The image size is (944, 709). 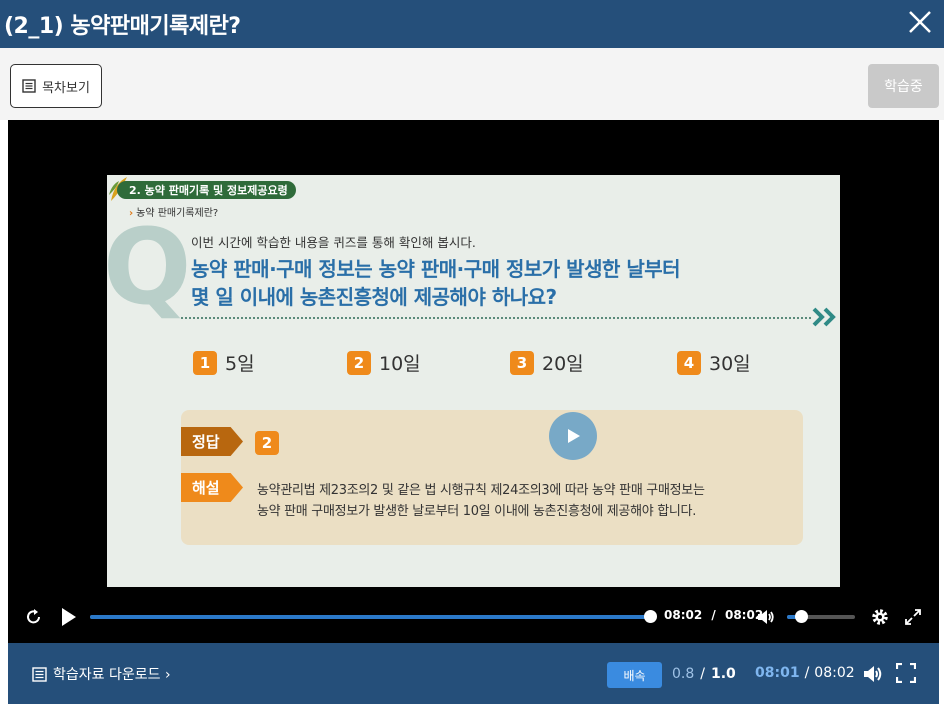 I want to click on player-controls: 08:02 / 08:02, so click(x=473, y=616).